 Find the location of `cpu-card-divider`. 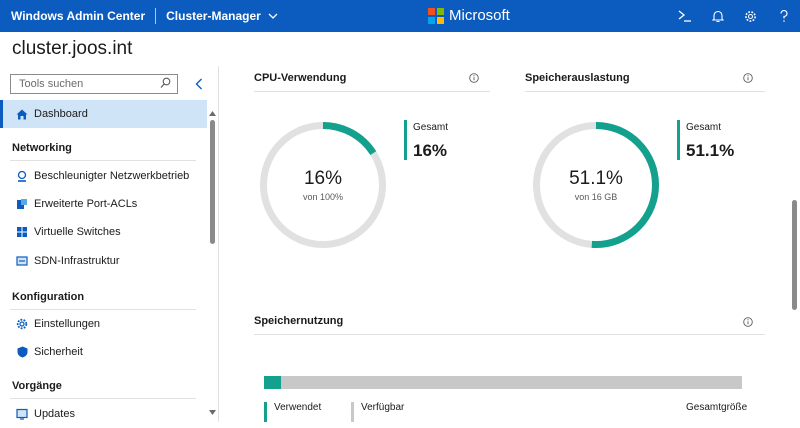

cpu-card-divider is located at coordinates (372, 91).